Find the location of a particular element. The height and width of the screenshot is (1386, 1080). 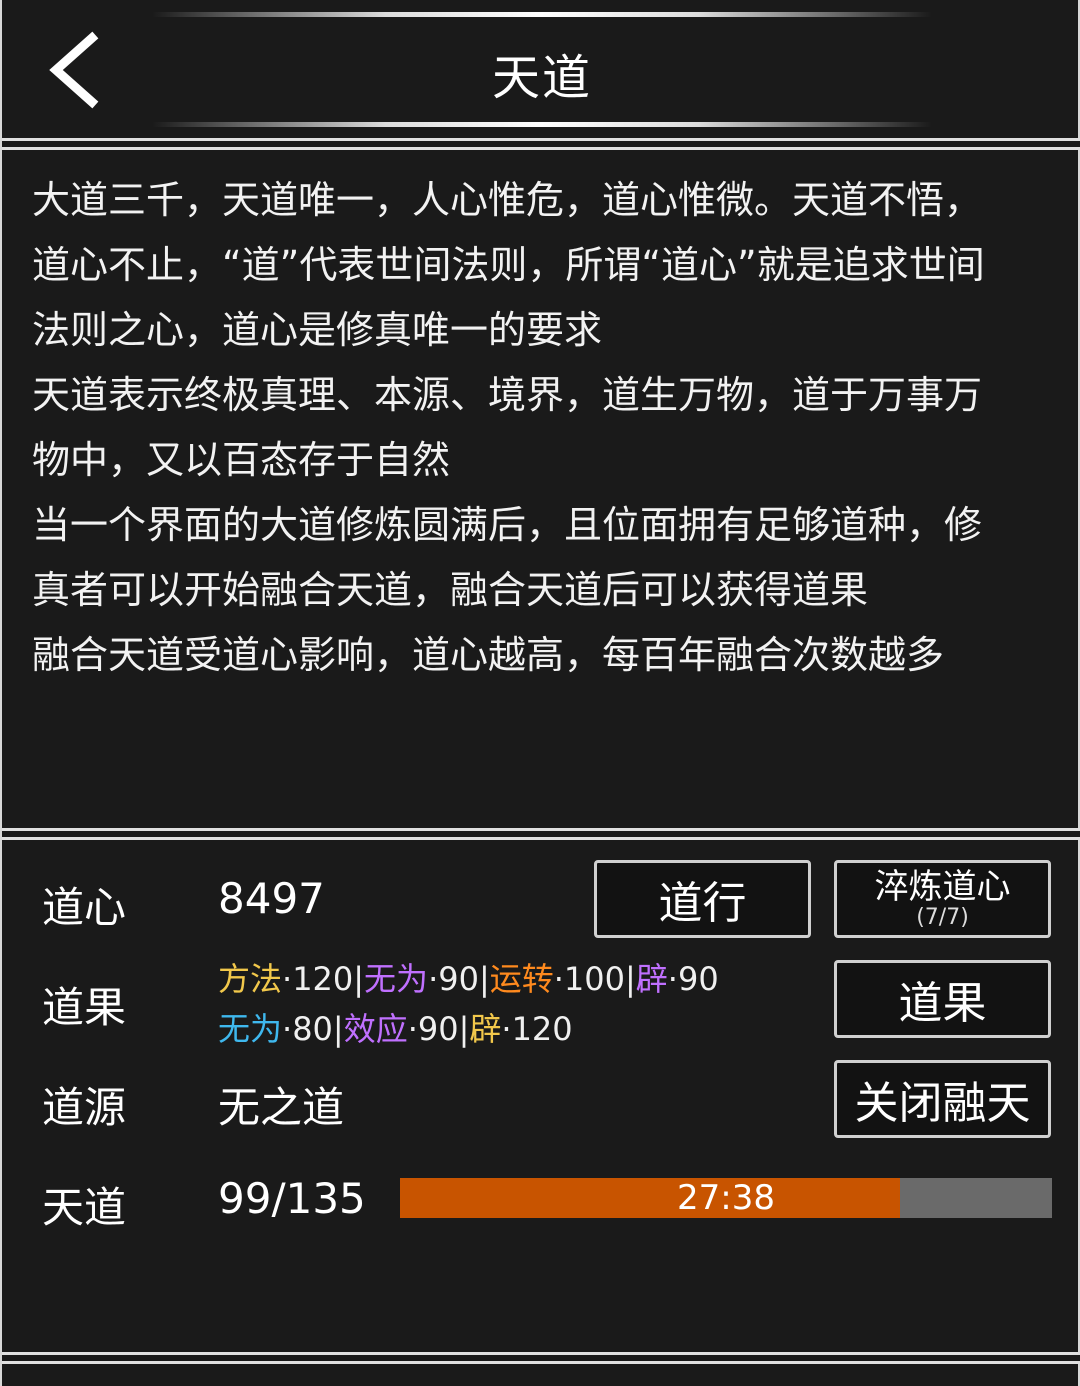

daoxing-button-label: 道行 is located at coordinates (702, 903).